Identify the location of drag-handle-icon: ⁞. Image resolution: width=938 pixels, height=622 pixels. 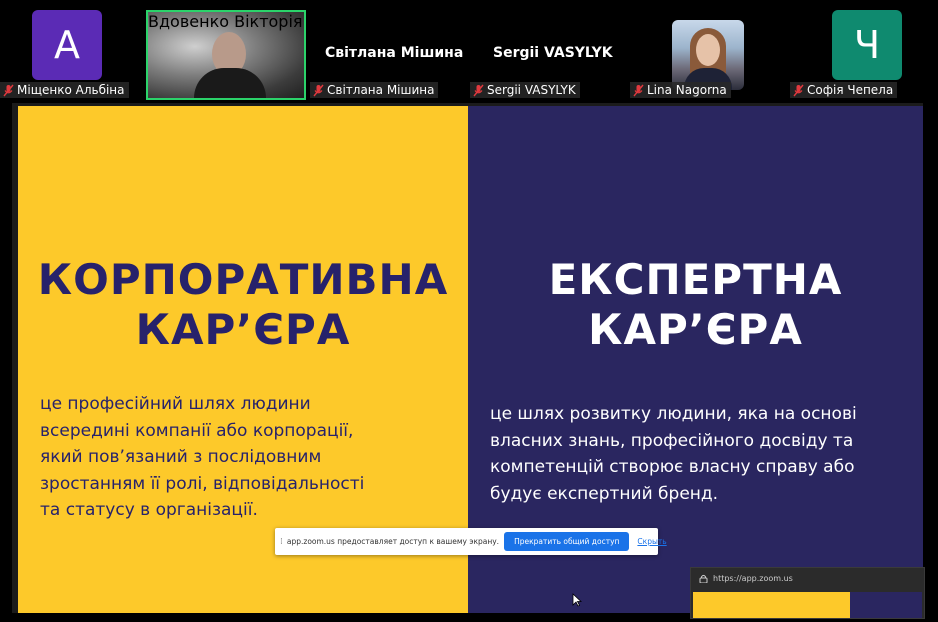
(281, 542).